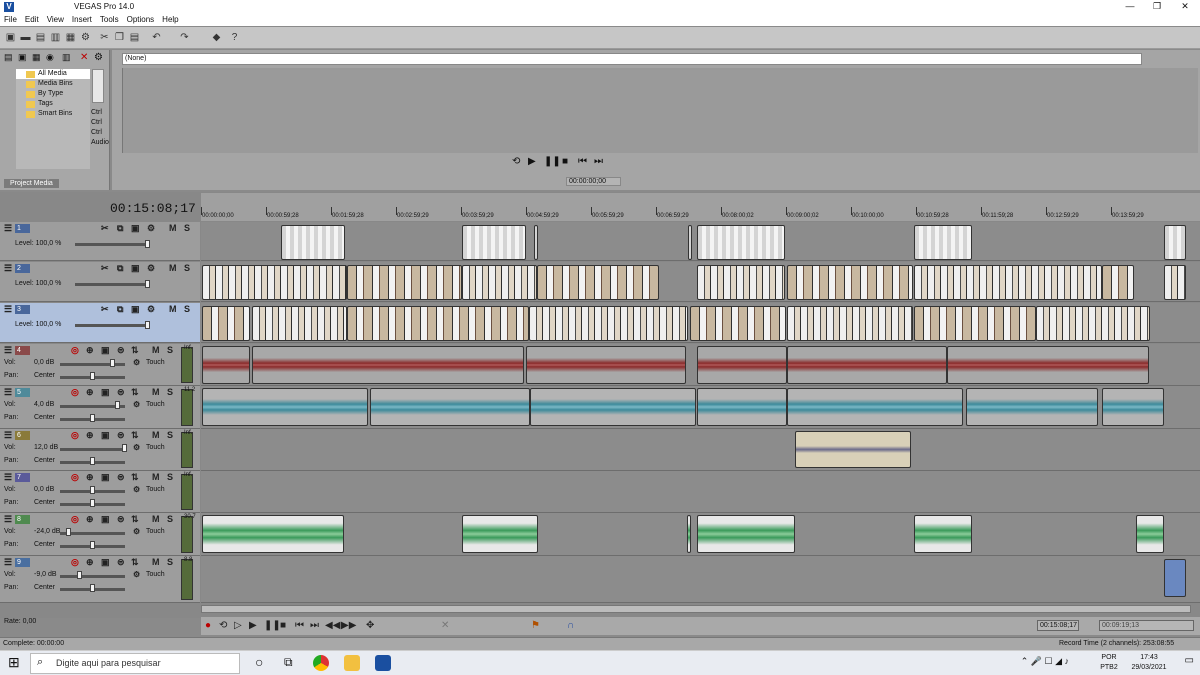 The width and height of the screenshot is (1200, 675). What do you see at coordinates (1149, 668) in the screenshot?
I see `clock-date: 29/03/2021` at bounding box center [1149, 668].